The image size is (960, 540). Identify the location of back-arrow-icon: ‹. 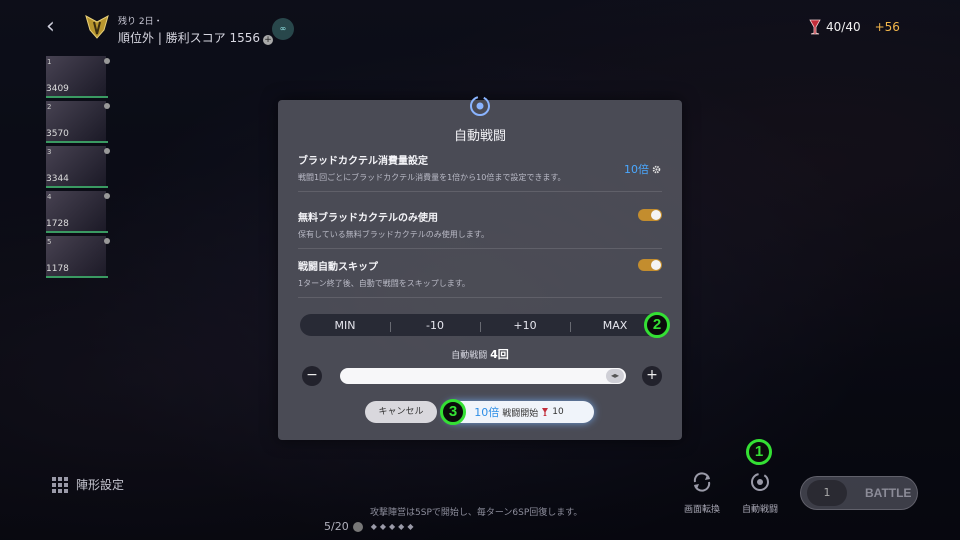
(57, 27).